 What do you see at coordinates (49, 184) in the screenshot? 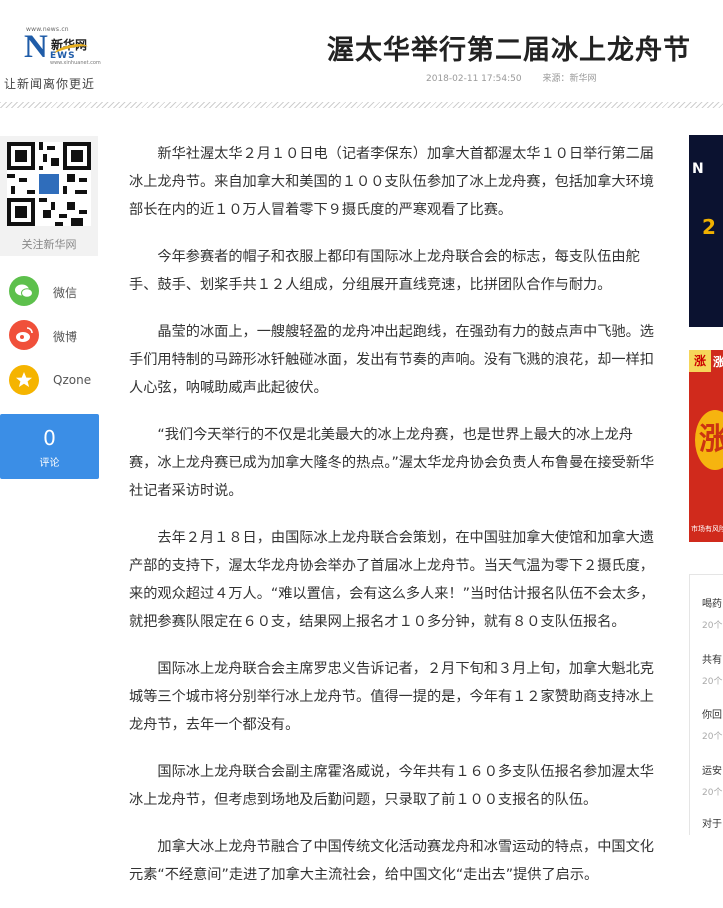
I see `qr-code-icon` at bounding box center [49, 184].